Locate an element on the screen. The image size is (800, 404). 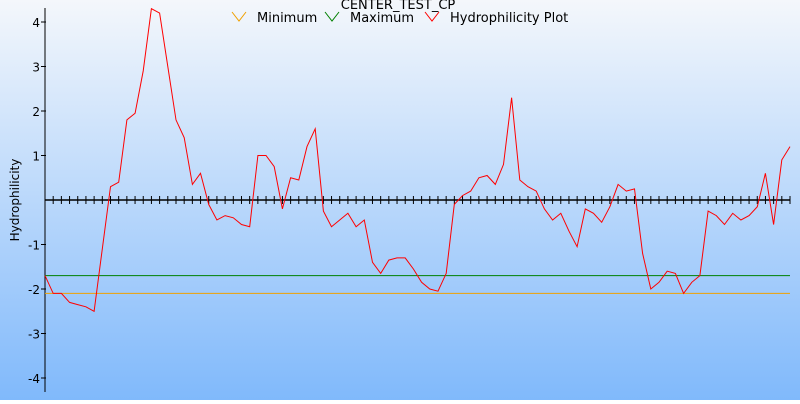
y-tick-label: -1 is located at coordinates (34, 246).